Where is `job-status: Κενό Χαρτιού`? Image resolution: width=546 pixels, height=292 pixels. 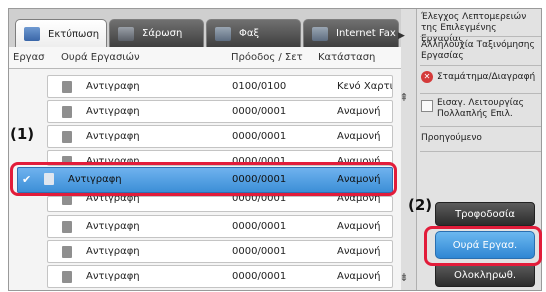
job-status: Κενό Χαρτιού is located at coordinates (364, 86).